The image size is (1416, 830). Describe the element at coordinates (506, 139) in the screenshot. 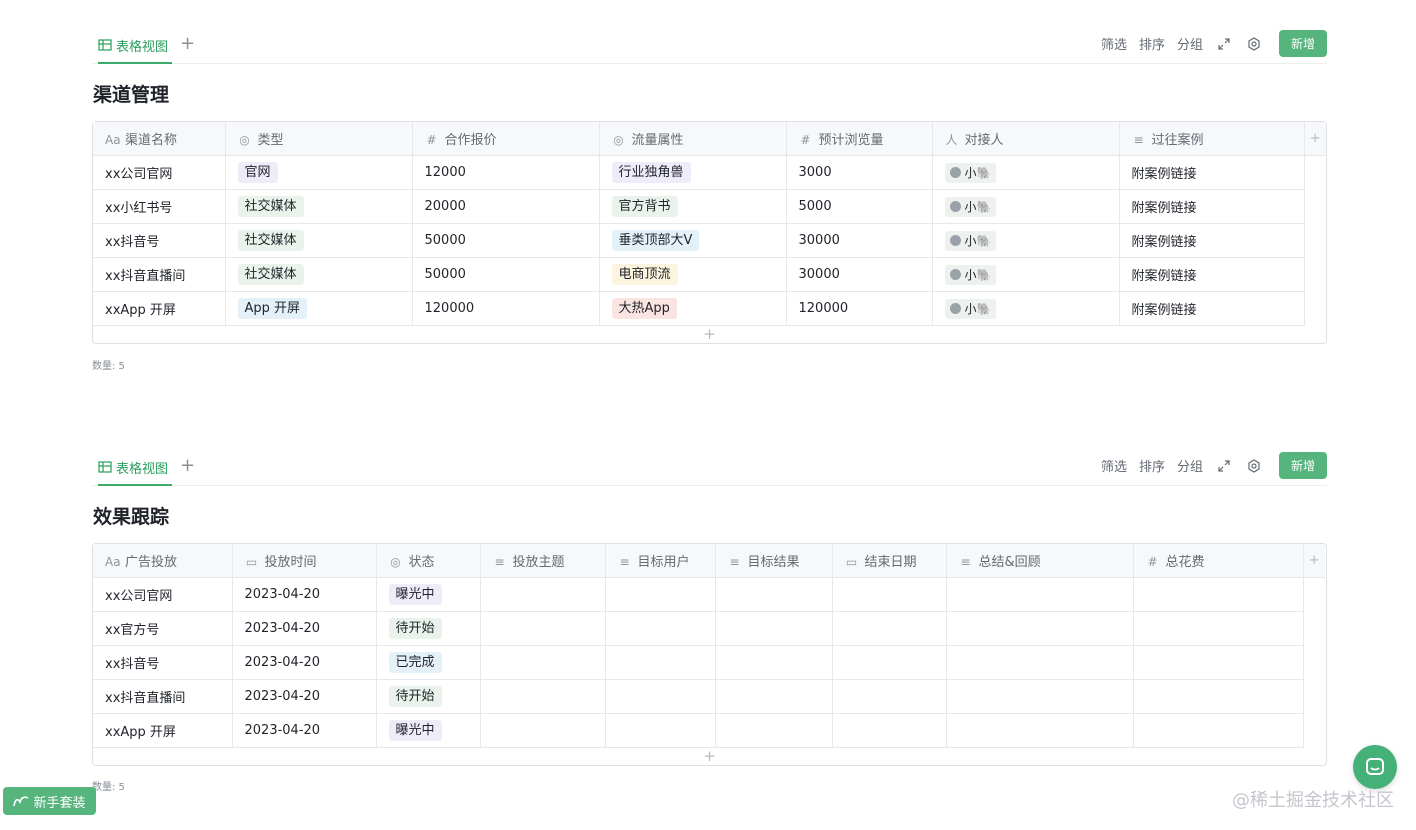

I see `col-header-price: # 合作报价` at that location.